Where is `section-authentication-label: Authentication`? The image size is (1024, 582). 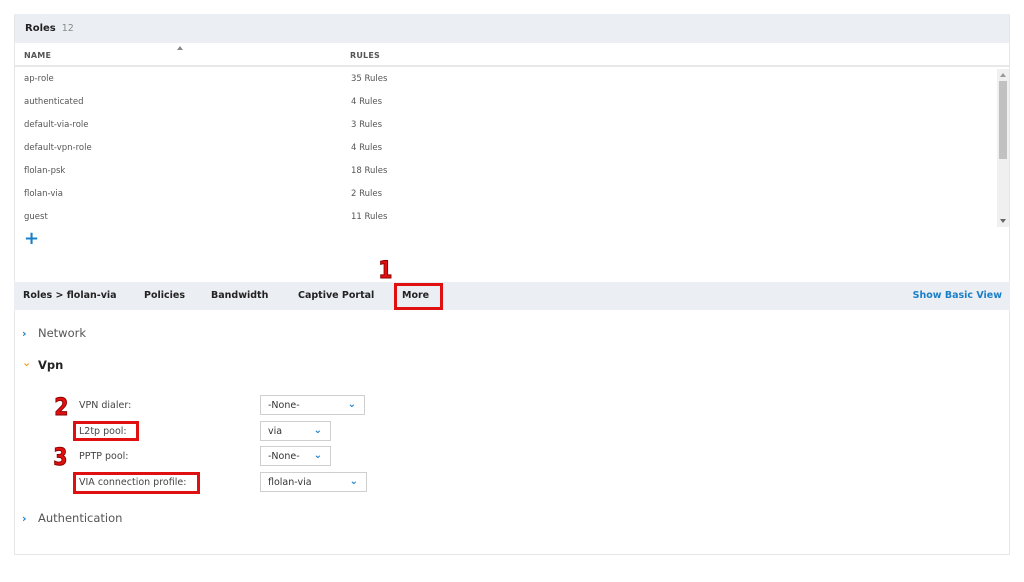 section-authentication-label: Authentication is located at coordinates (80, 518).